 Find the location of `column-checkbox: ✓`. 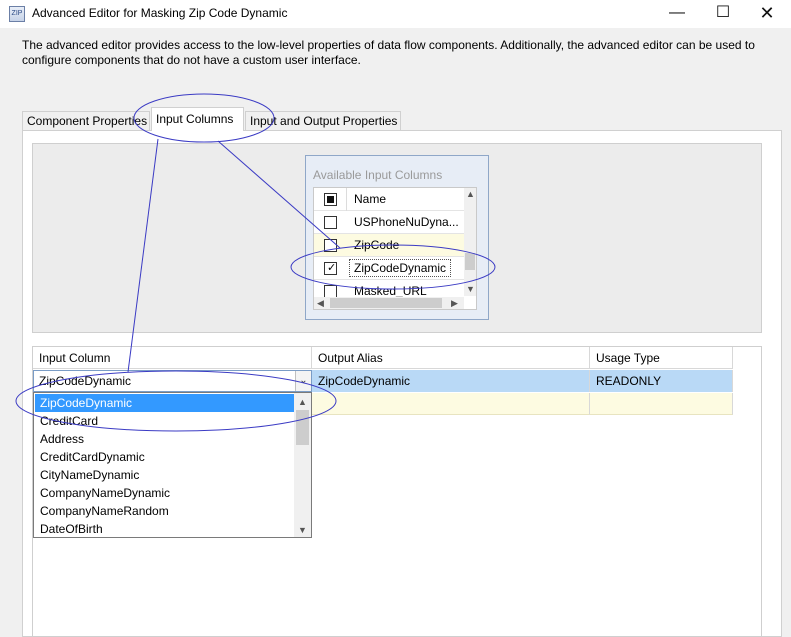

column-checkbox: ✓ is located at coordinates (330, 268).